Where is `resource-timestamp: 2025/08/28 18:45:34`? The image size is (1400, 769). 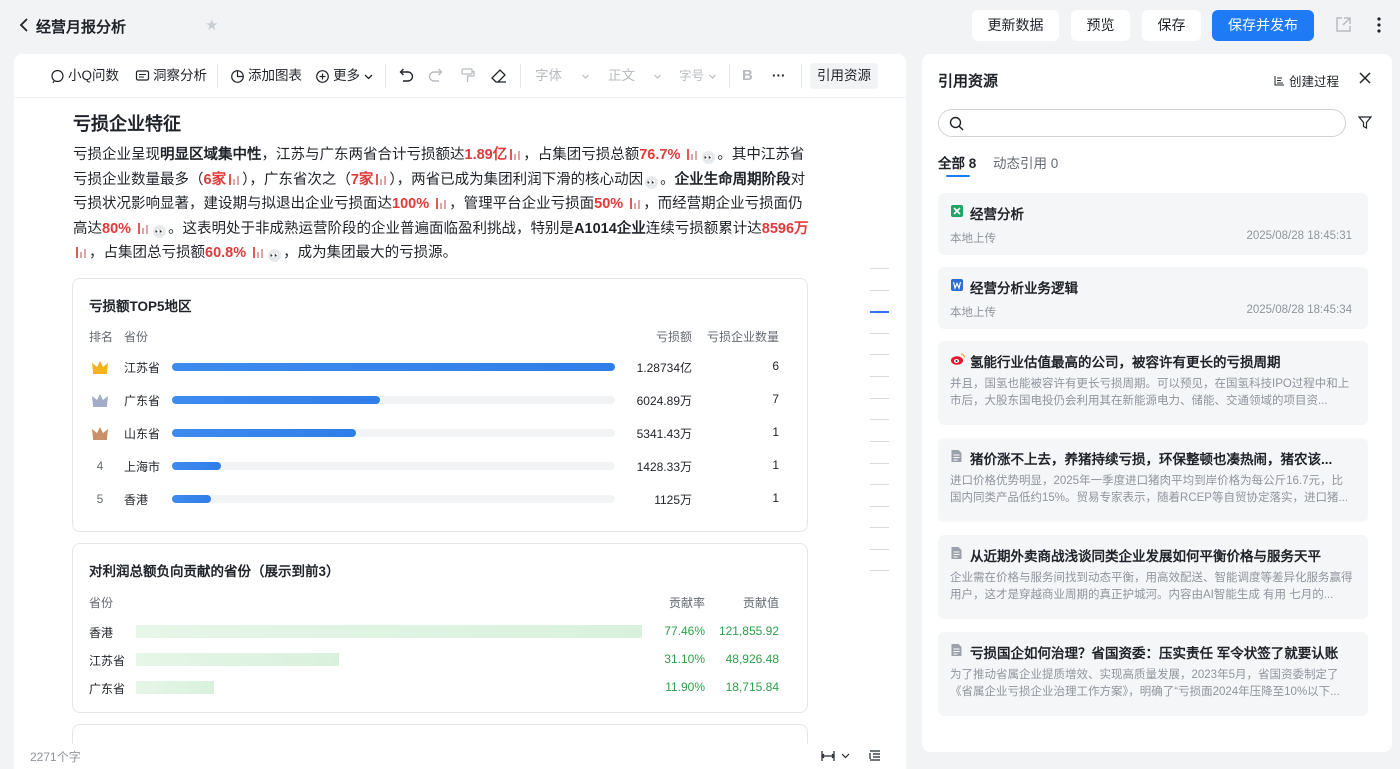 resource-timestamp: 2025/08/28 18:45:34 is located at coordinates (1299, 310).